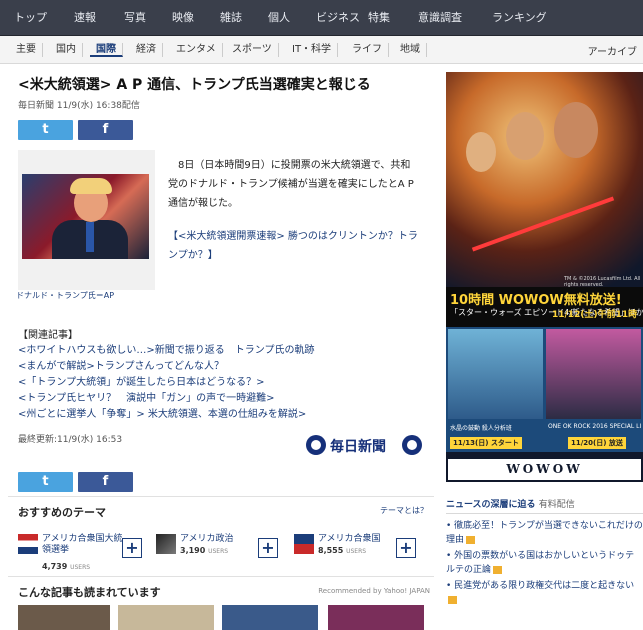  What do you see at coordinates (359, 539) in the screenshot?
I see `theme-name: アメリカ合衆国` at bounding box center [359, 539].